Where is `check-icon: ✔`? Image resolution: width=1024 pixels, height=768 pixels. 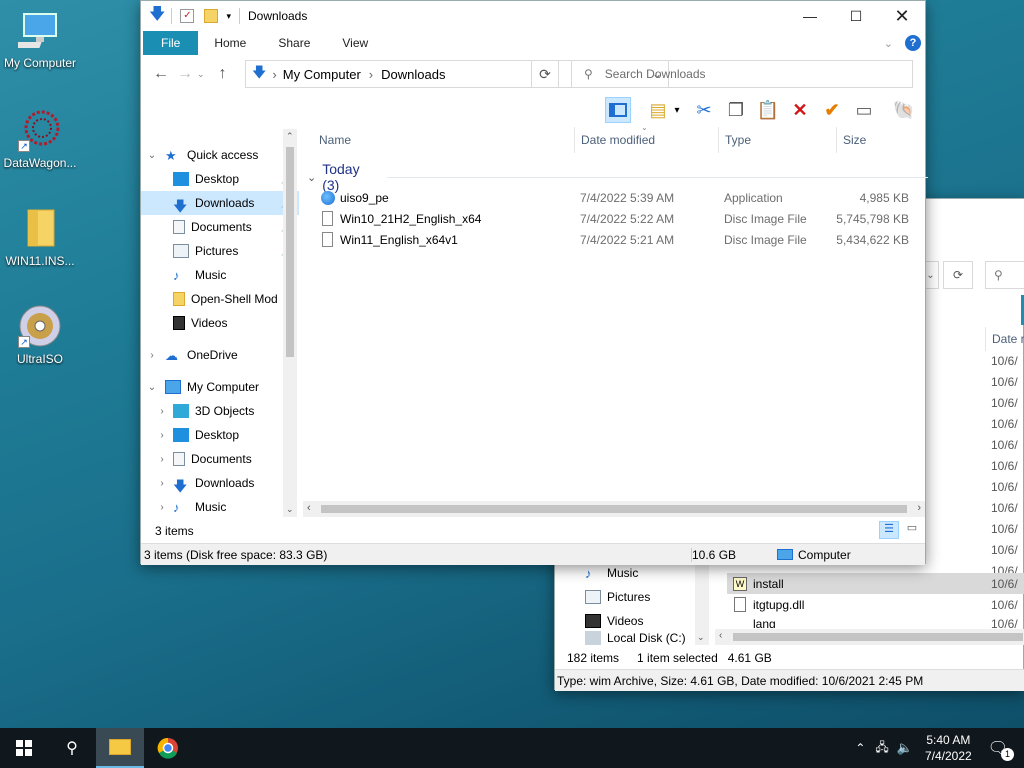 check-icon: ✔ is located at coordinates (832, 110).